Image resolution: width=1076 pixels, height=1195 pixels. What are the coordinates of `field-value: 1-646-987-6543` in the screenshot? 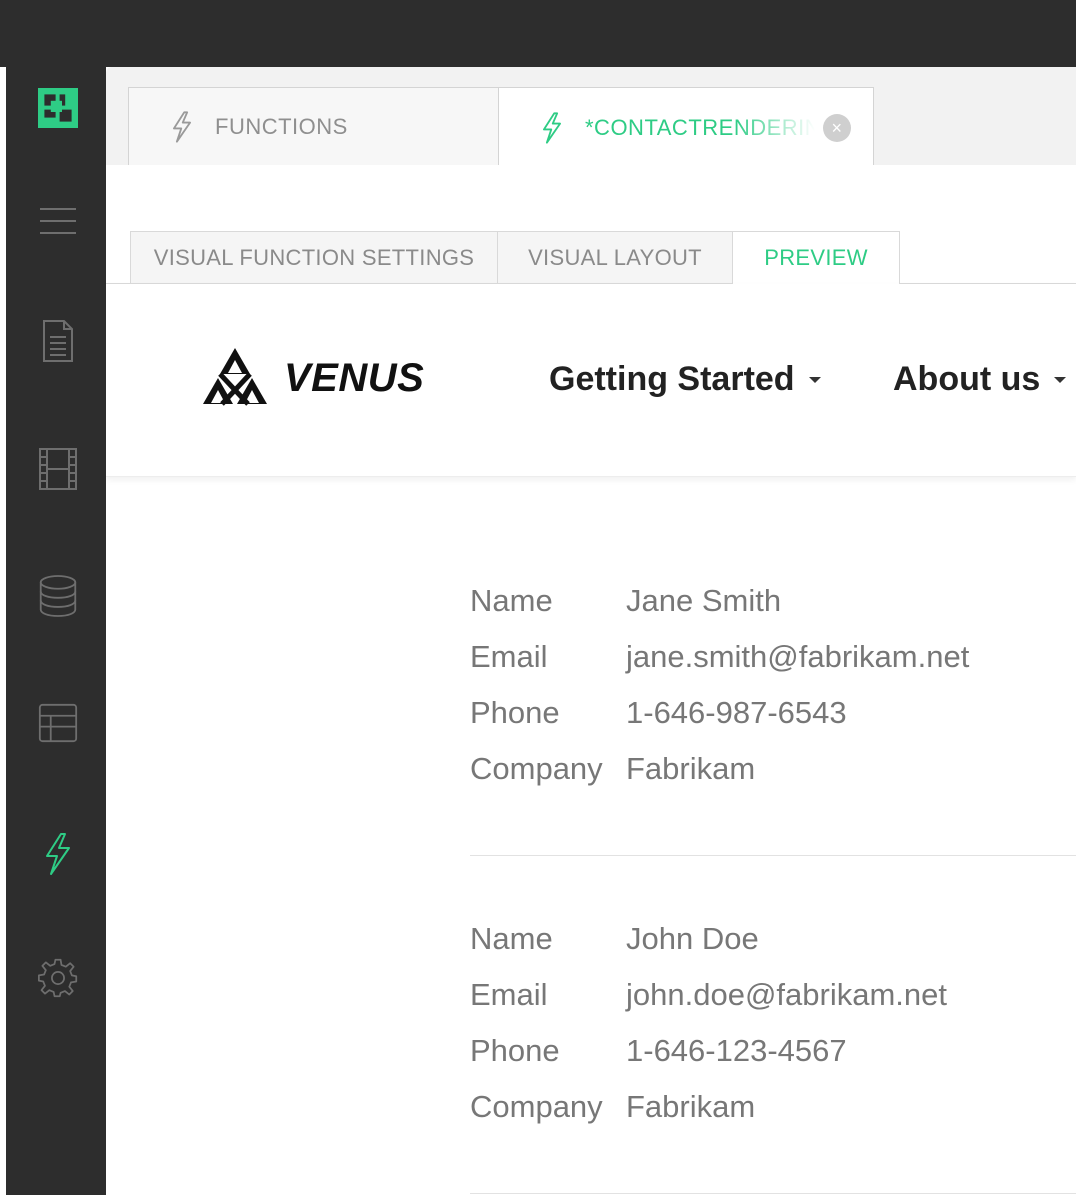 It's located at (736, 712).